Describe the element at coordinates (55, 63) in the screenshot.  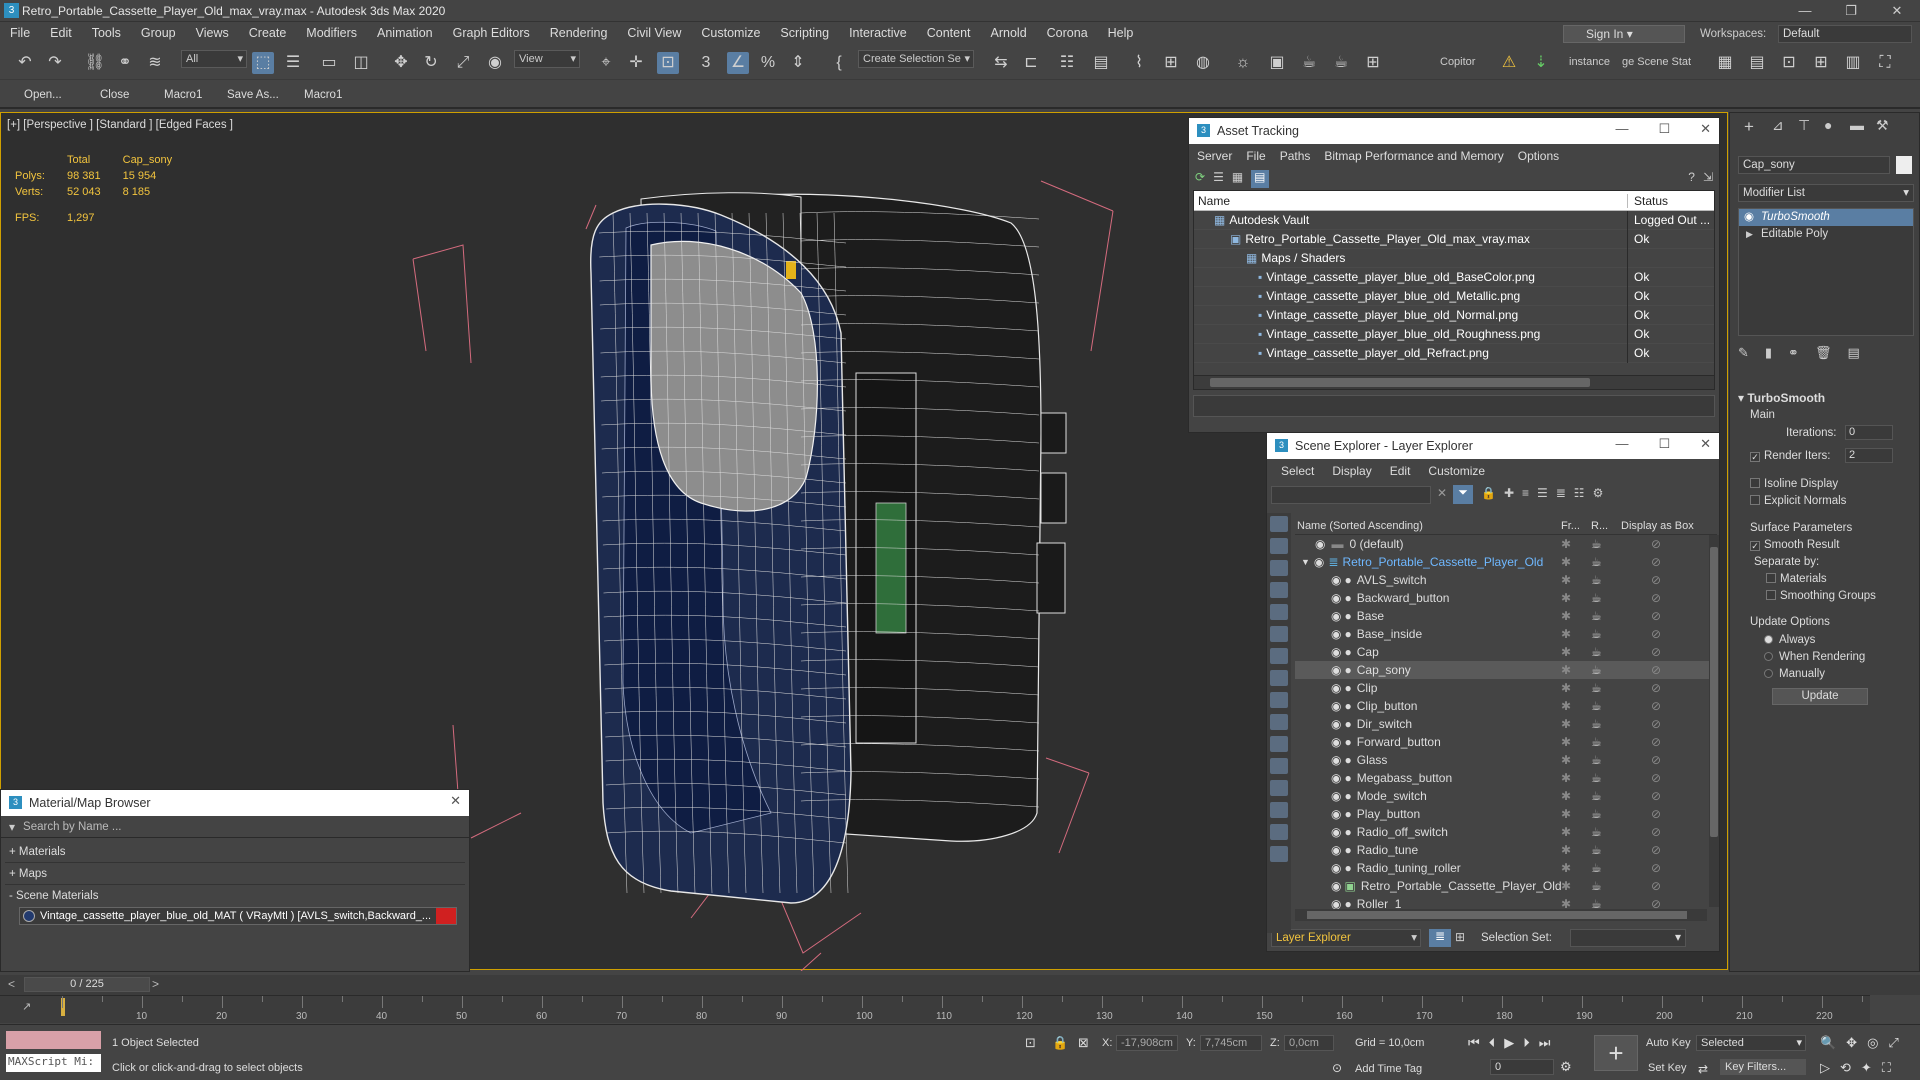
I see `redo-icon: ↷` at that location.